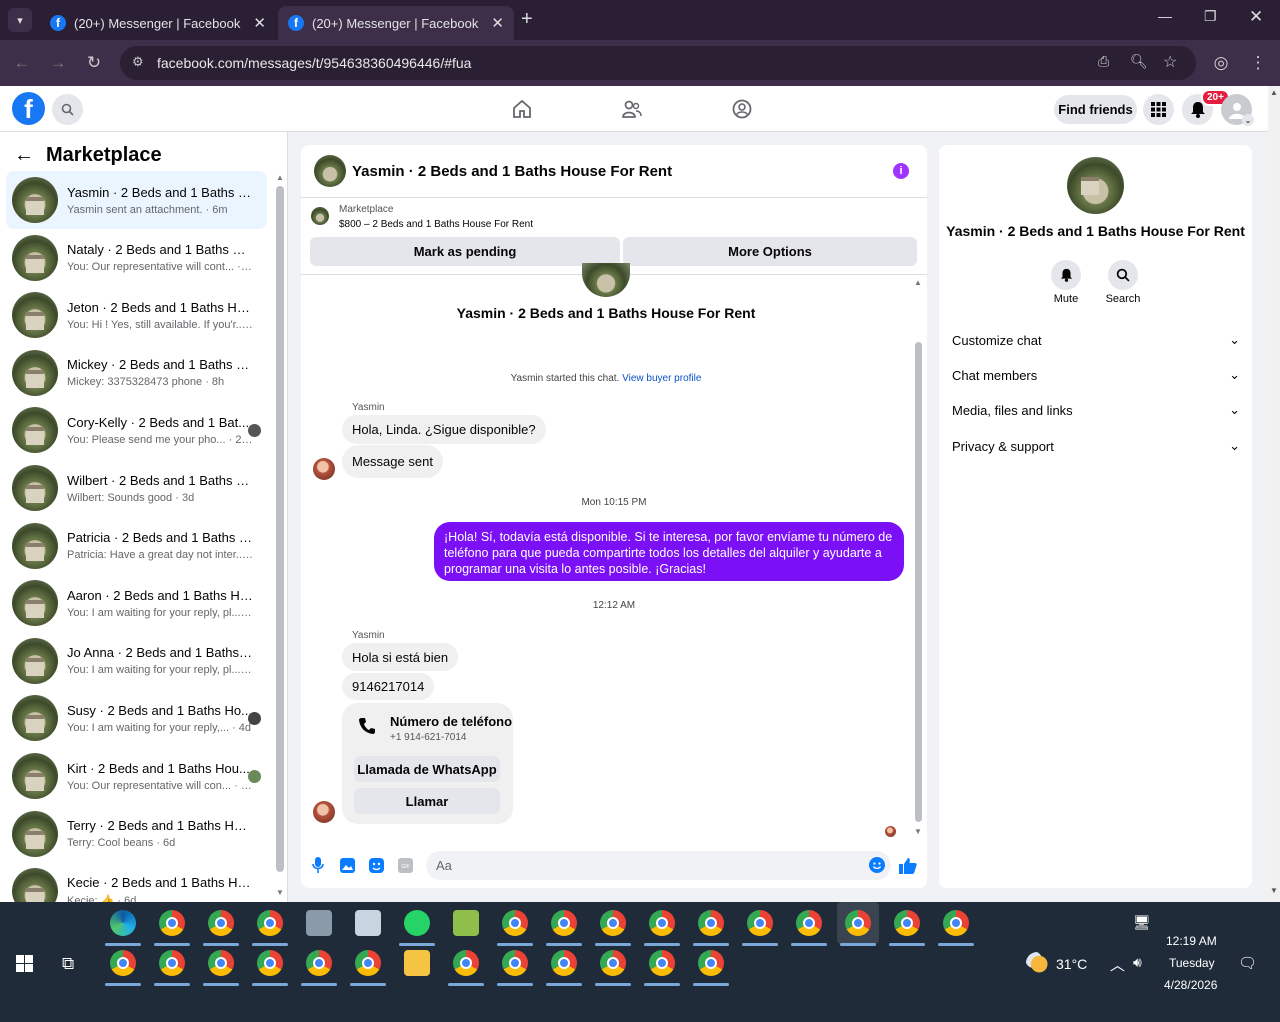 This screenshot has width=1280, height=1022. Describe the element at coordinates (1117, 964) in the screenshot. I see `tray-chevron-up-icon: ︿` at that location.